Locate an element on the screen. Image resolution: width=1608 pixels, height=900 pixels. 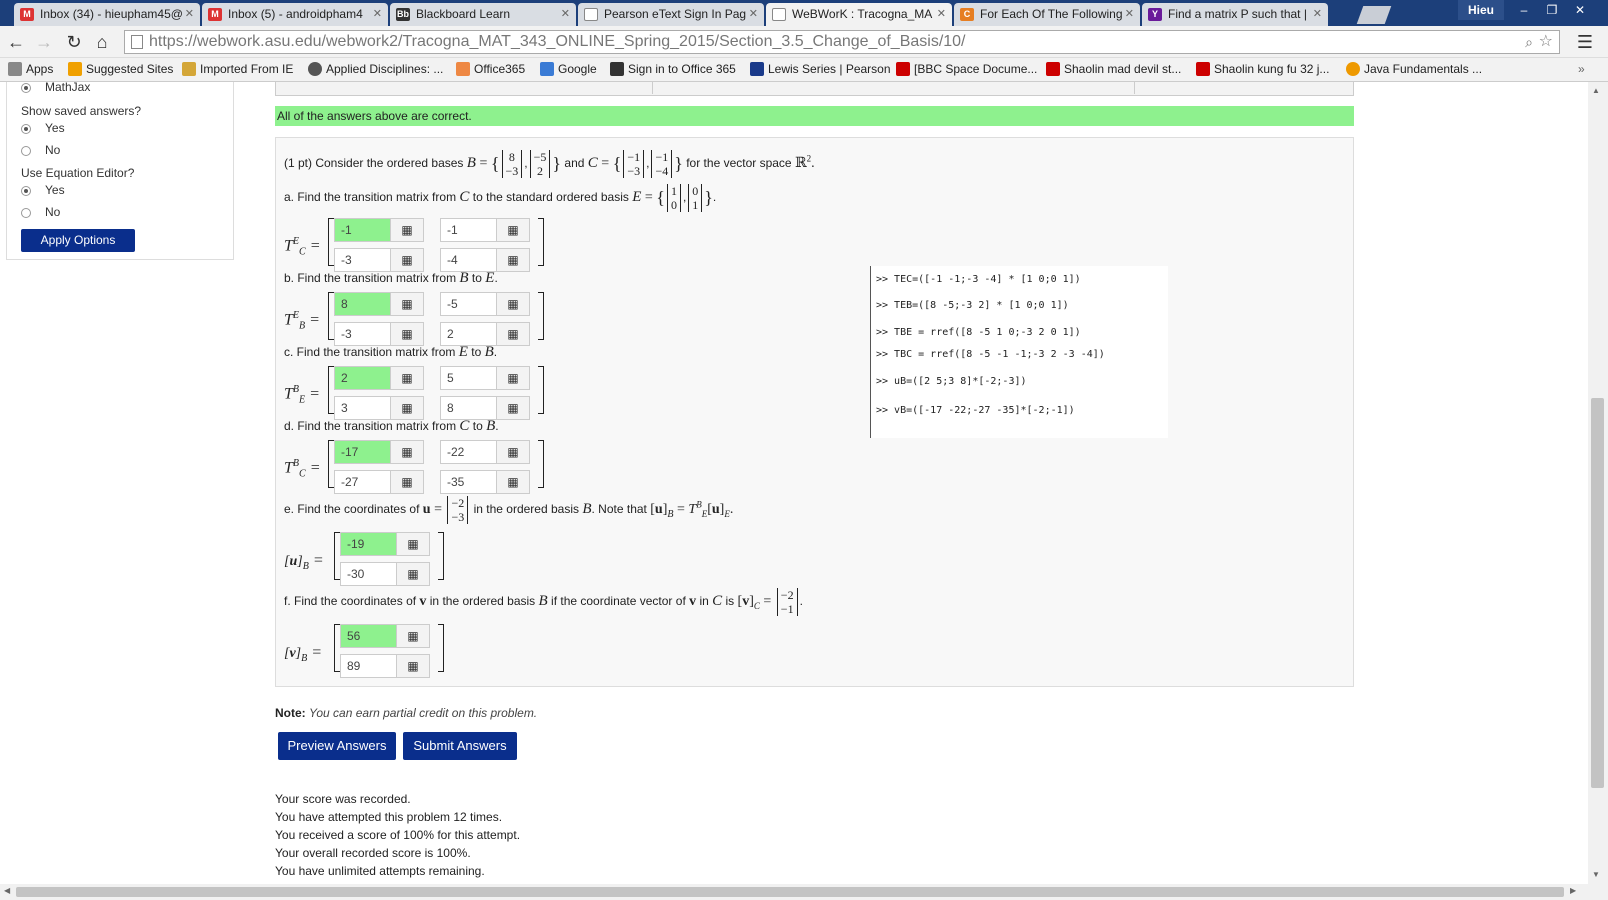
equation-editor-yes-radio is located at coordinates (26, 191).